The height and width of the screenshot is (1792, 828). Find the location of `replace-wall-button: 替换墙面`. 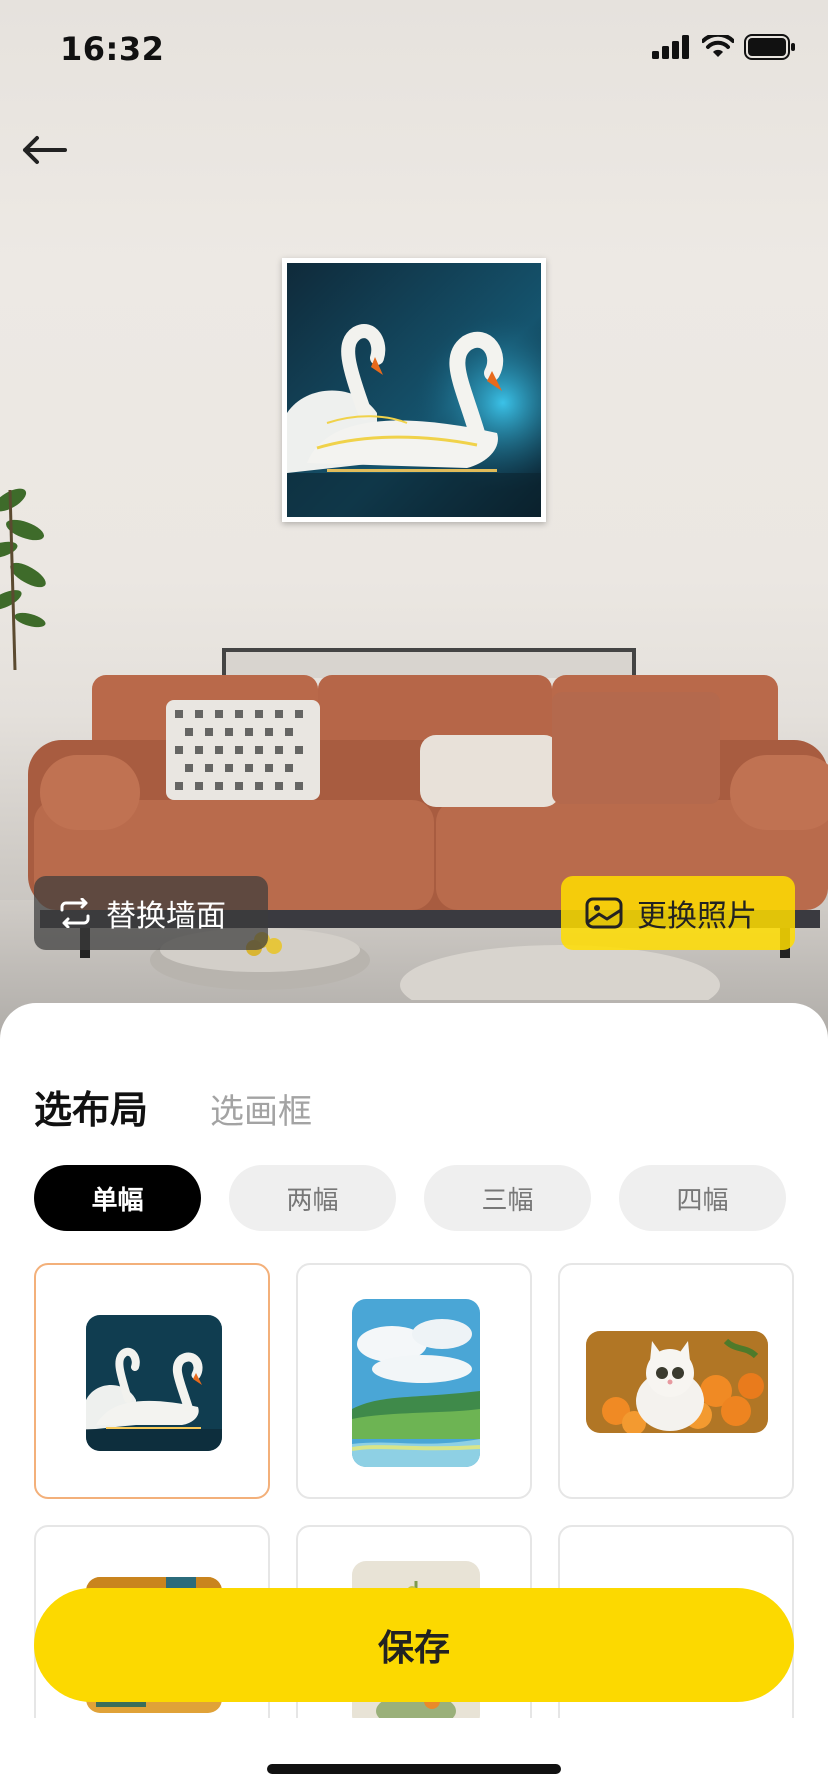

replace-wall-button: 替换墙面 is located at coordinates (151, 913).